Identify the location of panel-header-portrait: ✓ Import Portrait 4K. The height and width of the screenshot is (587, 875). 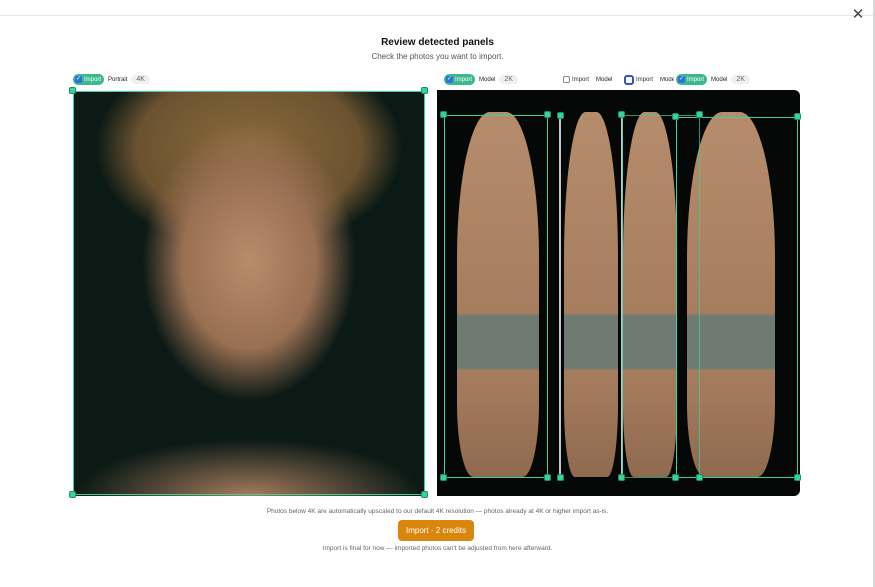
(111, 79).